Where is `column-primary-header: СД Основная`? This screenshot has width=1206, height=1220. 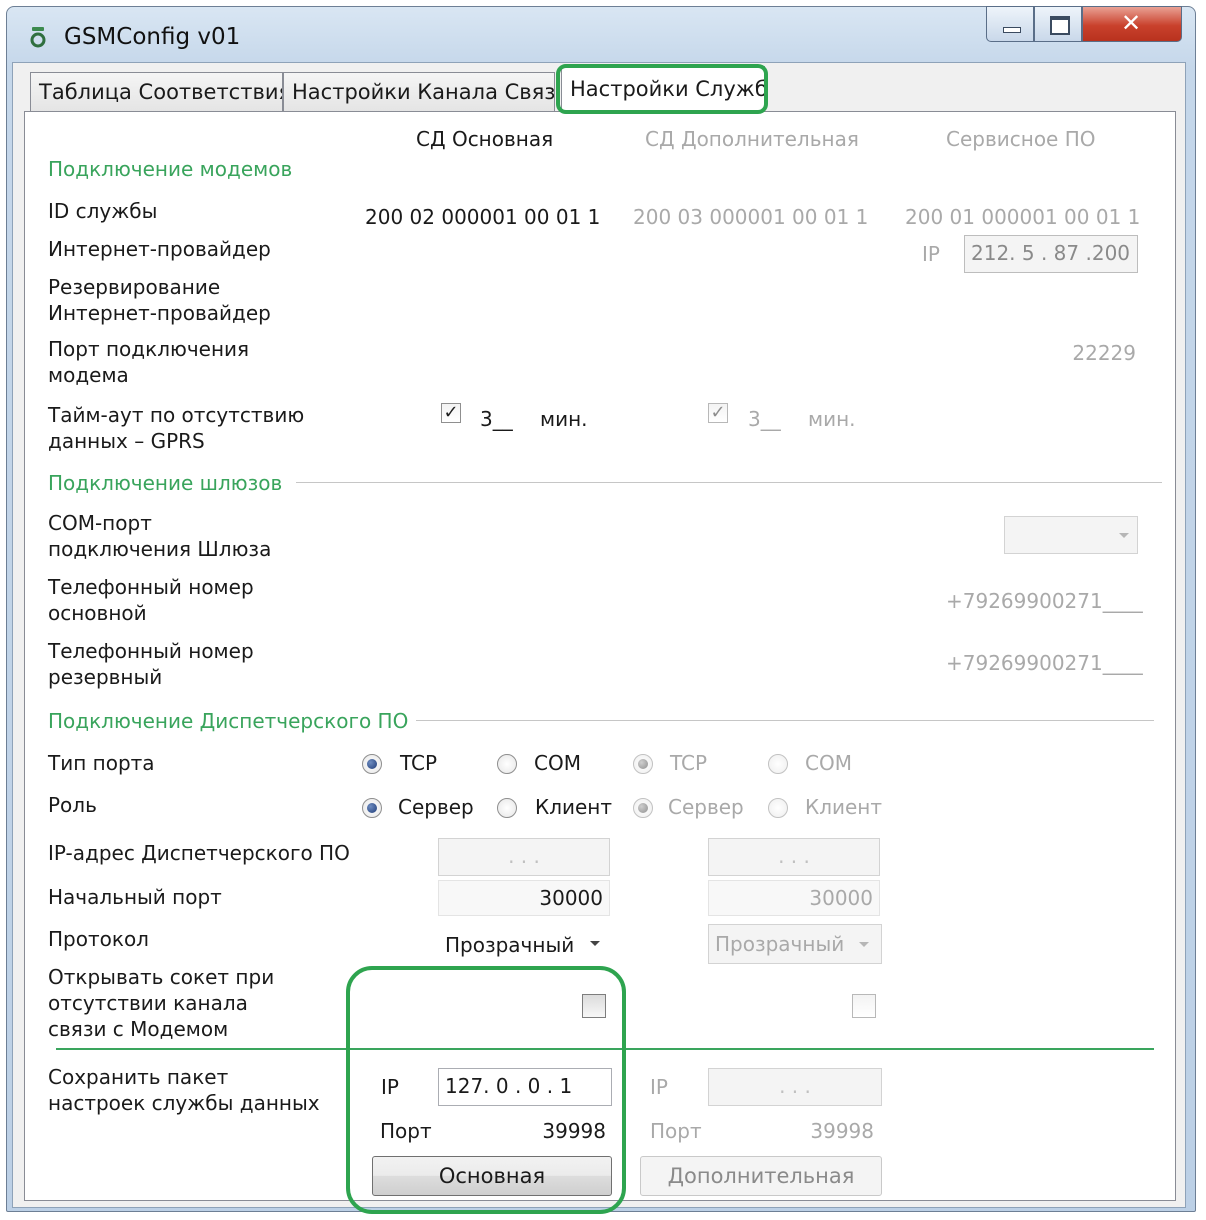
column-primary-header: СД Основная is located at coordinates (485, 139).